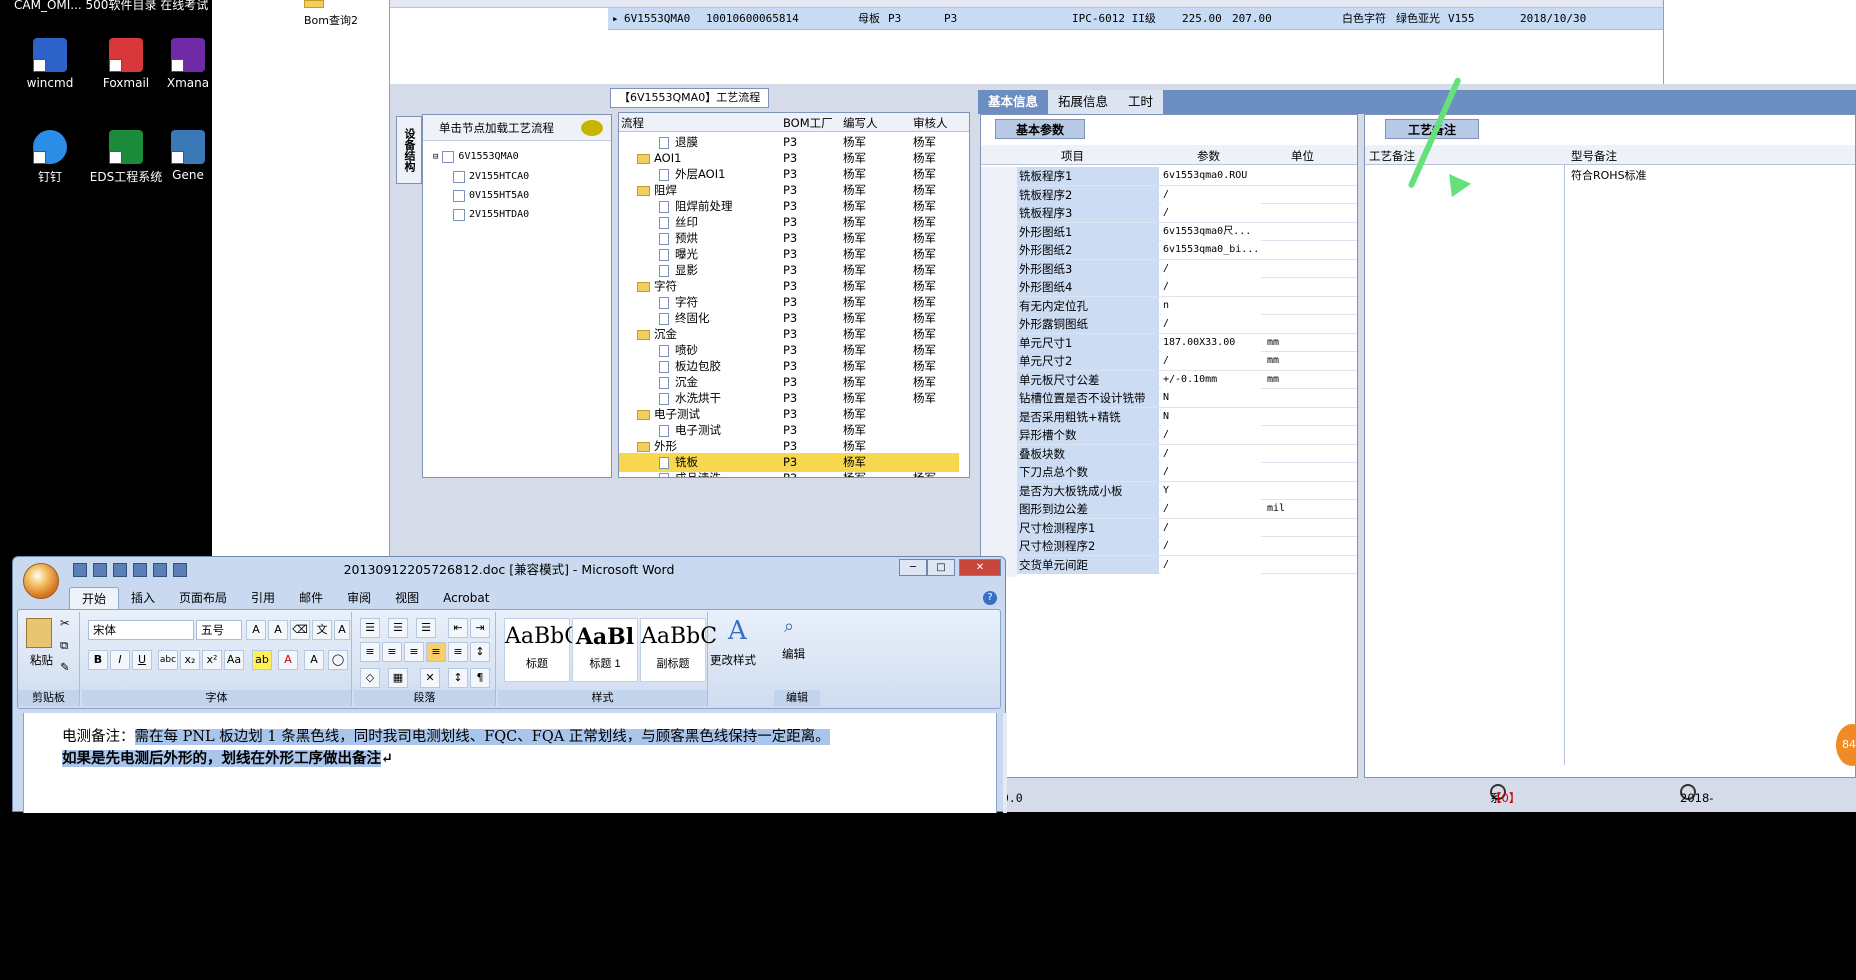  I want to click on help-icon: ?, so click(990, 598).